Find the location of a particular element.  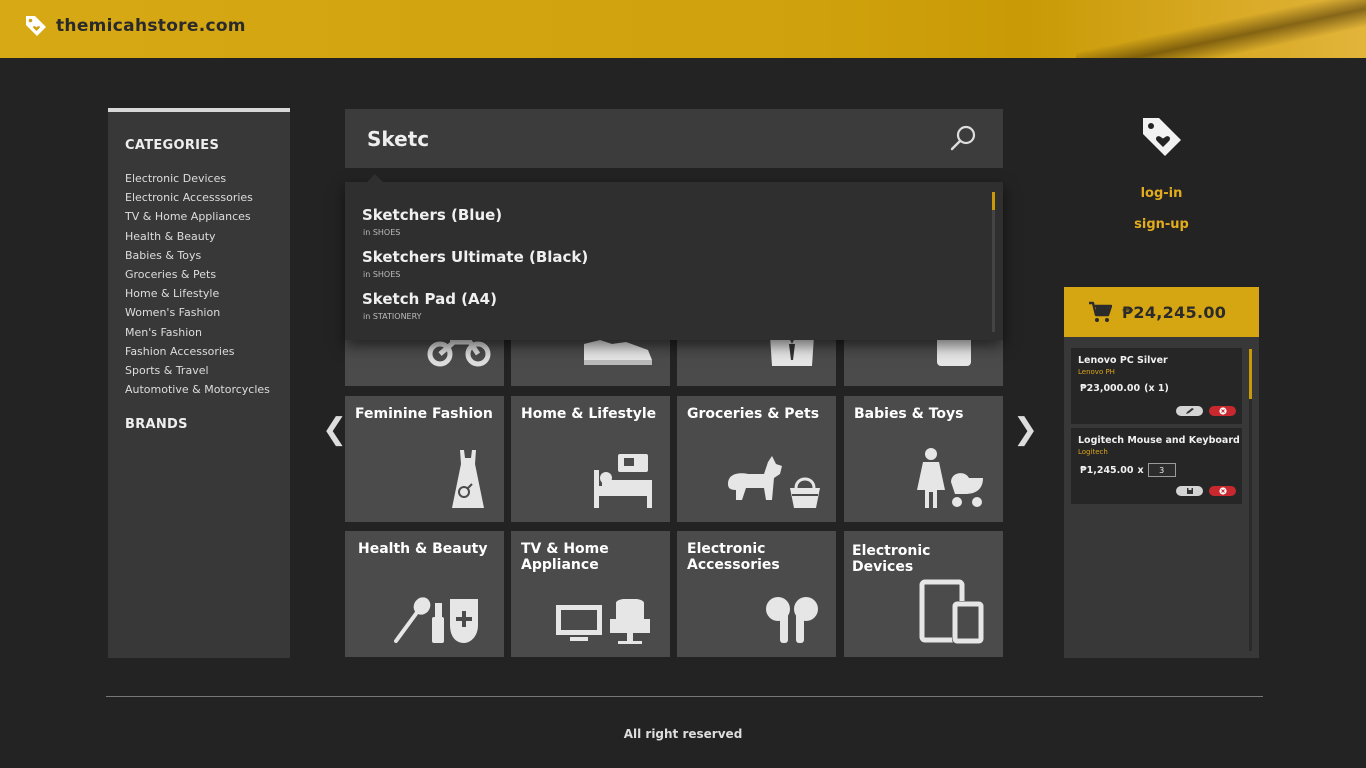

login-link: log-in is located at coordinates (1161, 193).